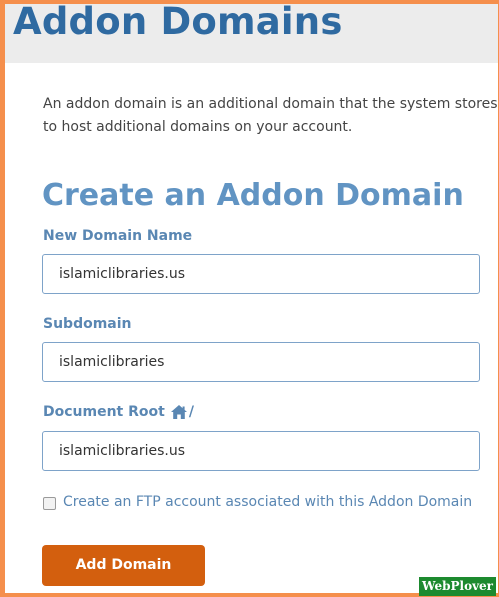 The height and width of the screenshot is (597, 499). I want to click on webplover-watermark: WebPlover, so click(457, 586).